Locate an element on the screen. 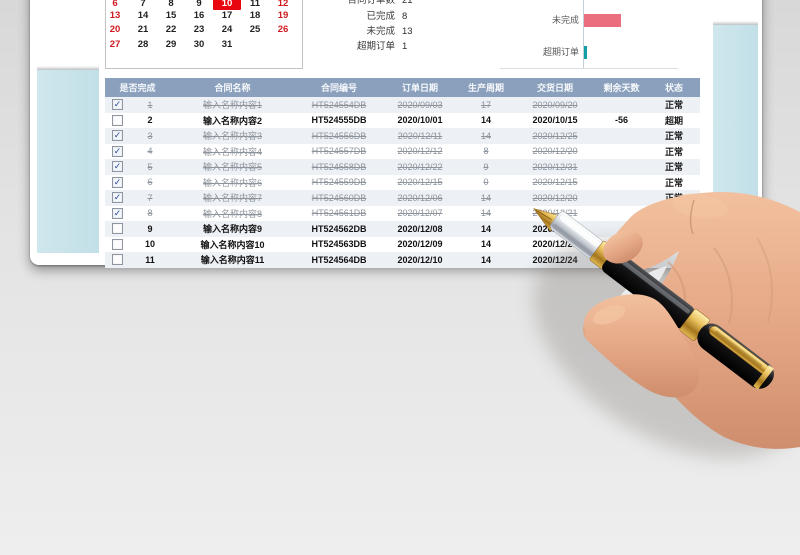 The image size is (800, 555). calendar-day: 21 is located at coordinates (143, 29).